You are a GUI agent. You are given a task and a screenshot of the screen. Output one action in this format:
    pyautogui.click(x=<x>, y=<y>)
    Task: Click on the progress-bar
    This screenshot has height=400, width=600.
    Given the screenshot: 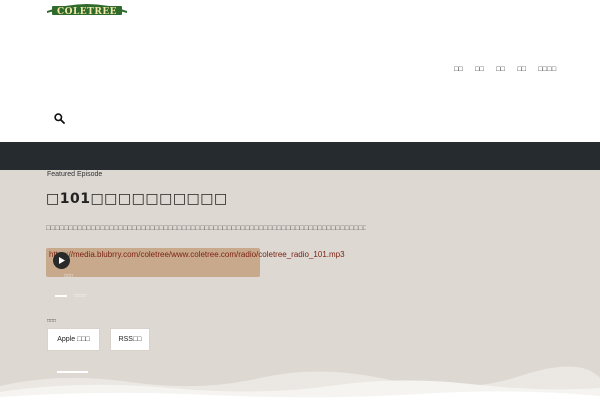 What is the action you would take?
    pyautogui.click(x=61, y=296)
    